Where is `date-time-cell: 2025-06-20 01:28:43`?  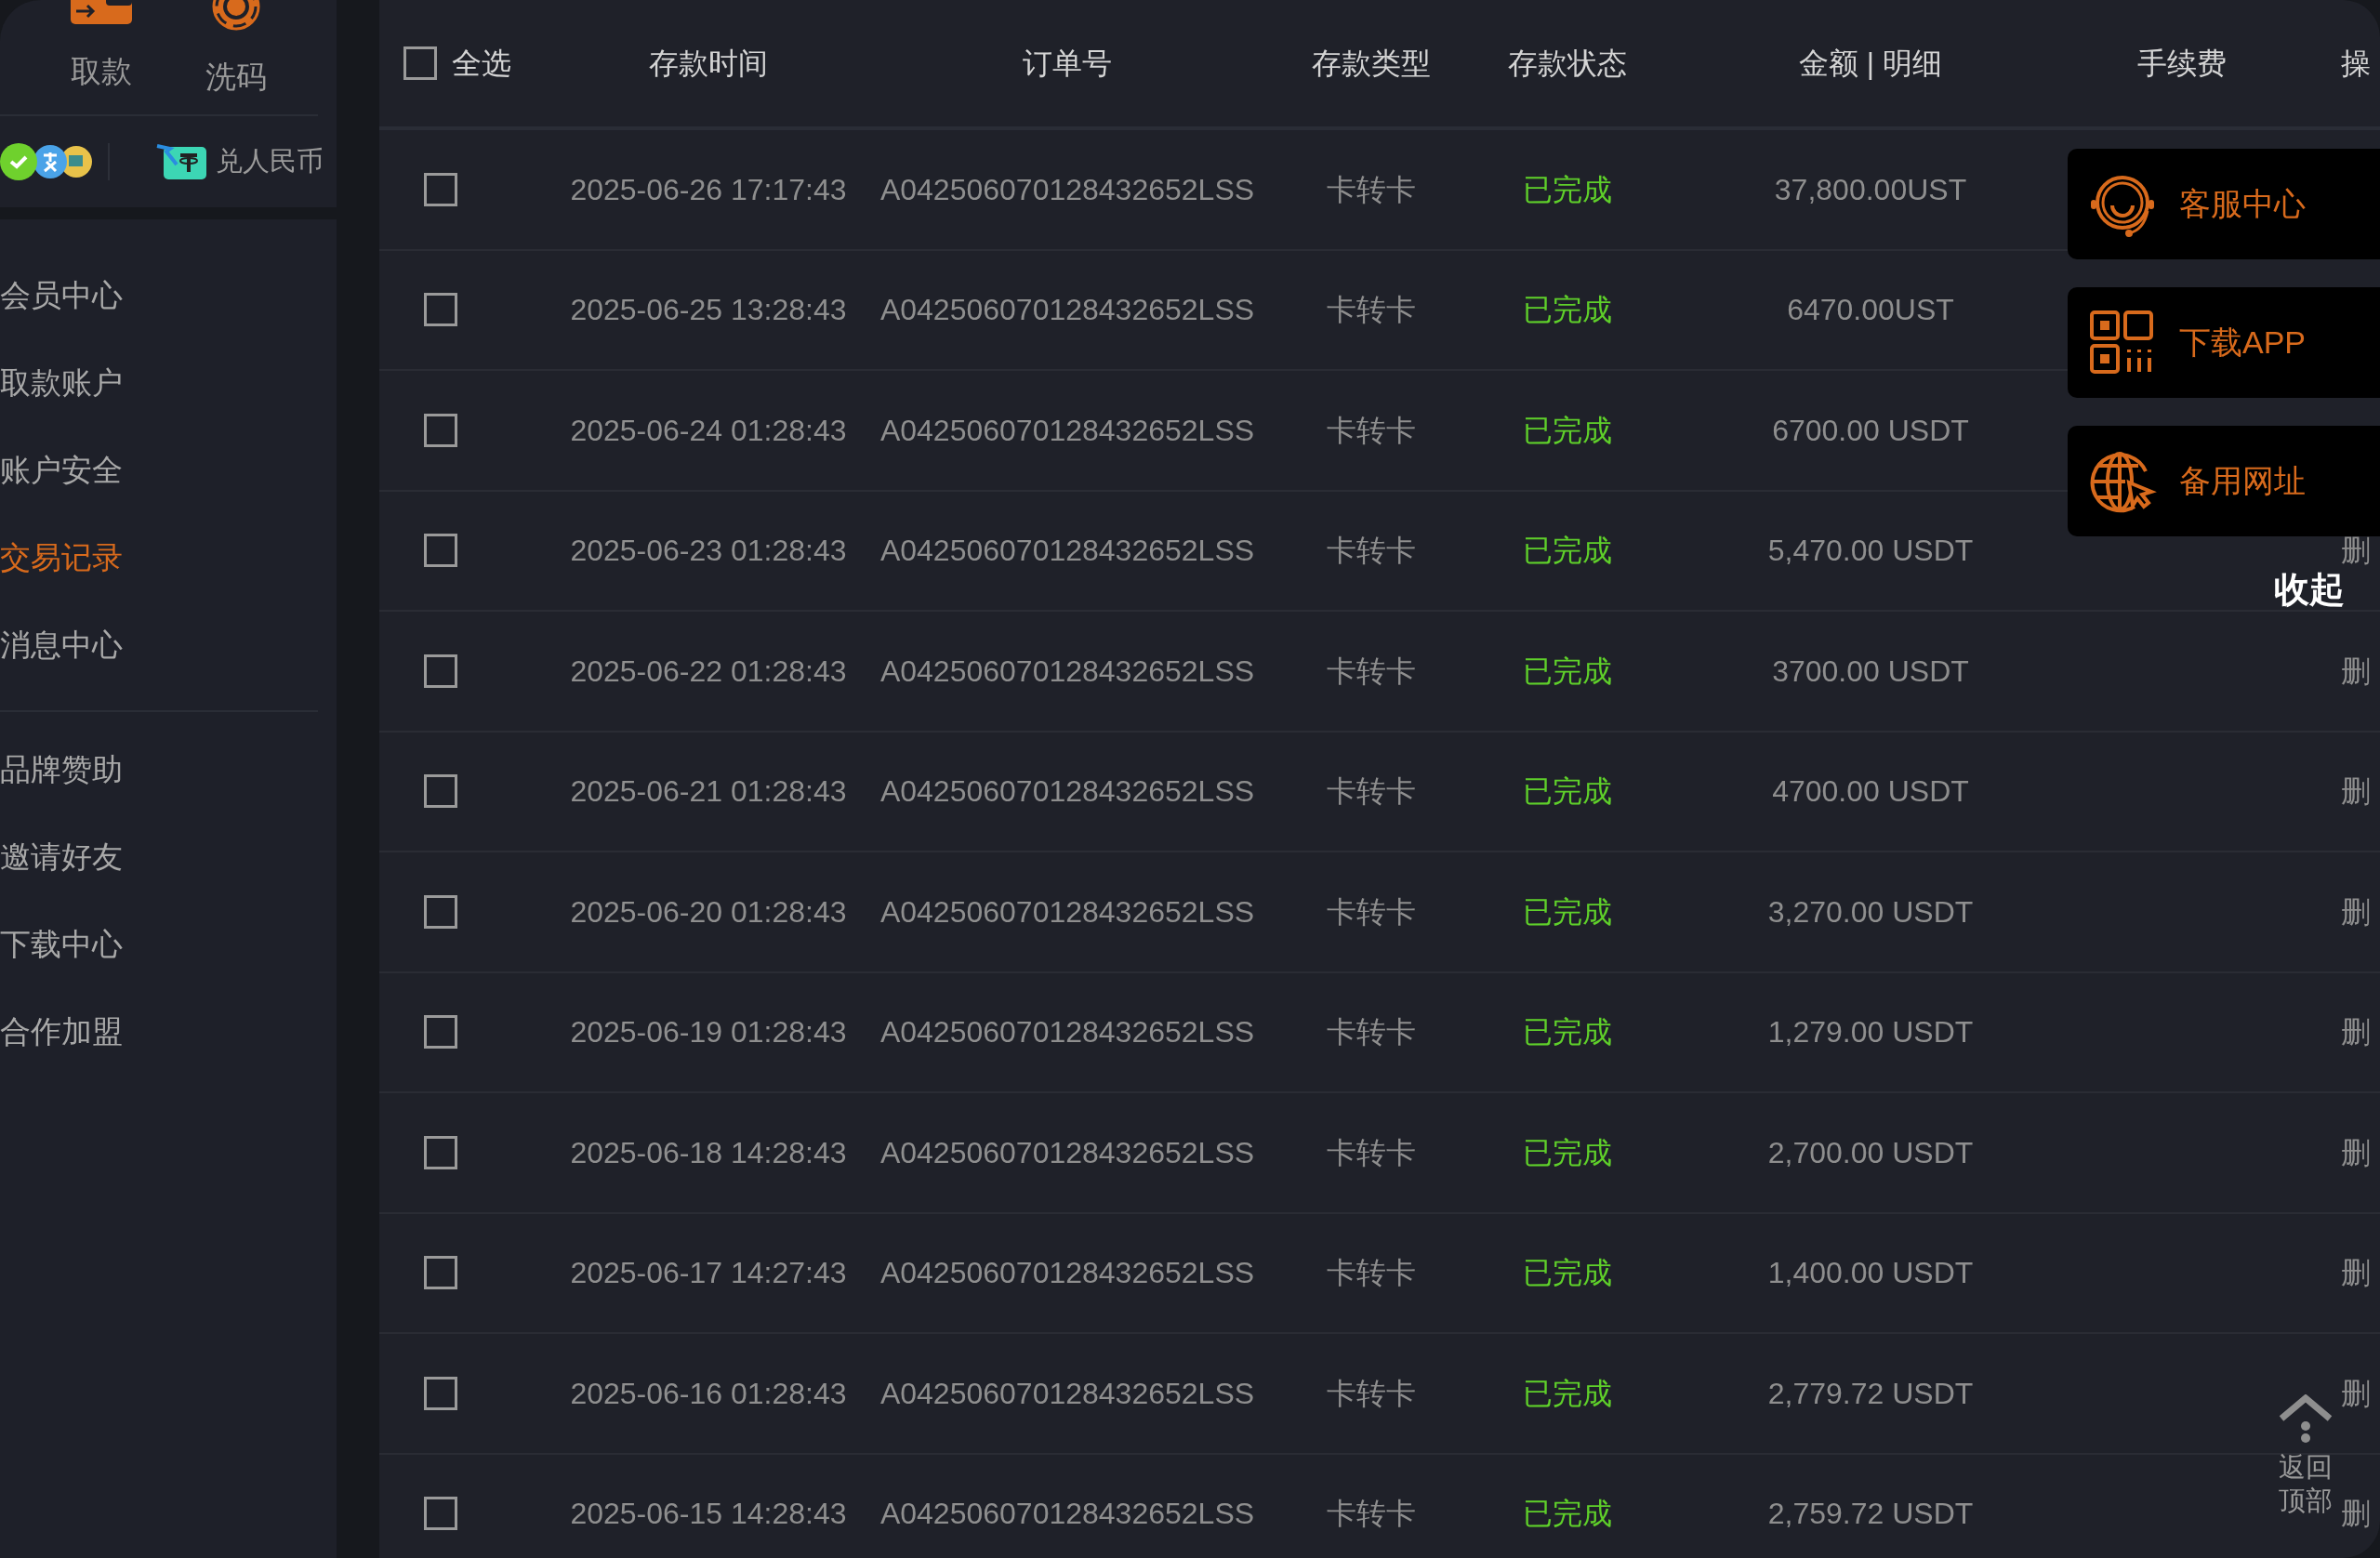 date-time-cell: 2025-06-20 01:28:43 is located at coordinates (708, 911).